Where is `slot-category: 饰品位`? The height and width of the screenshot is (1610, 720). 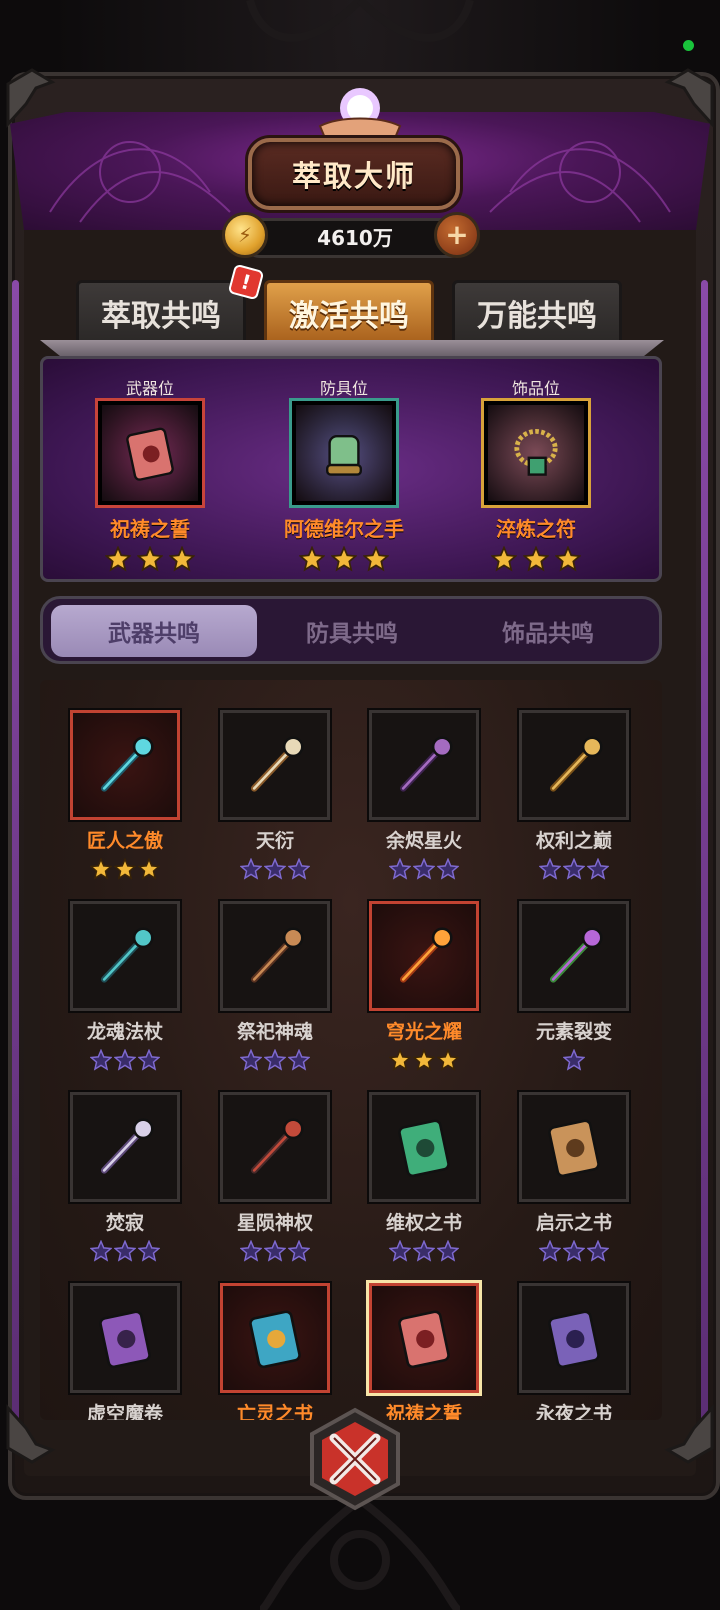 slot-category: 饰品位 is located at coordinates (535, 388).